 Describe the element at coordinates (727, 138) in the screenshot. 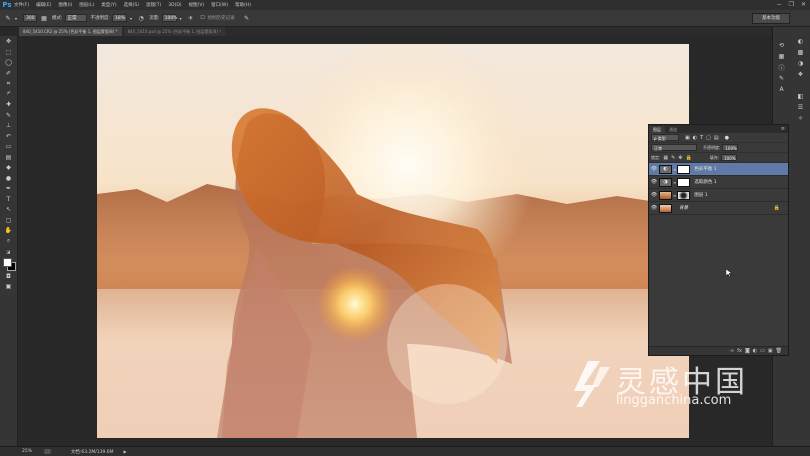

I see `filter-toggle-icon: ●` at that location.